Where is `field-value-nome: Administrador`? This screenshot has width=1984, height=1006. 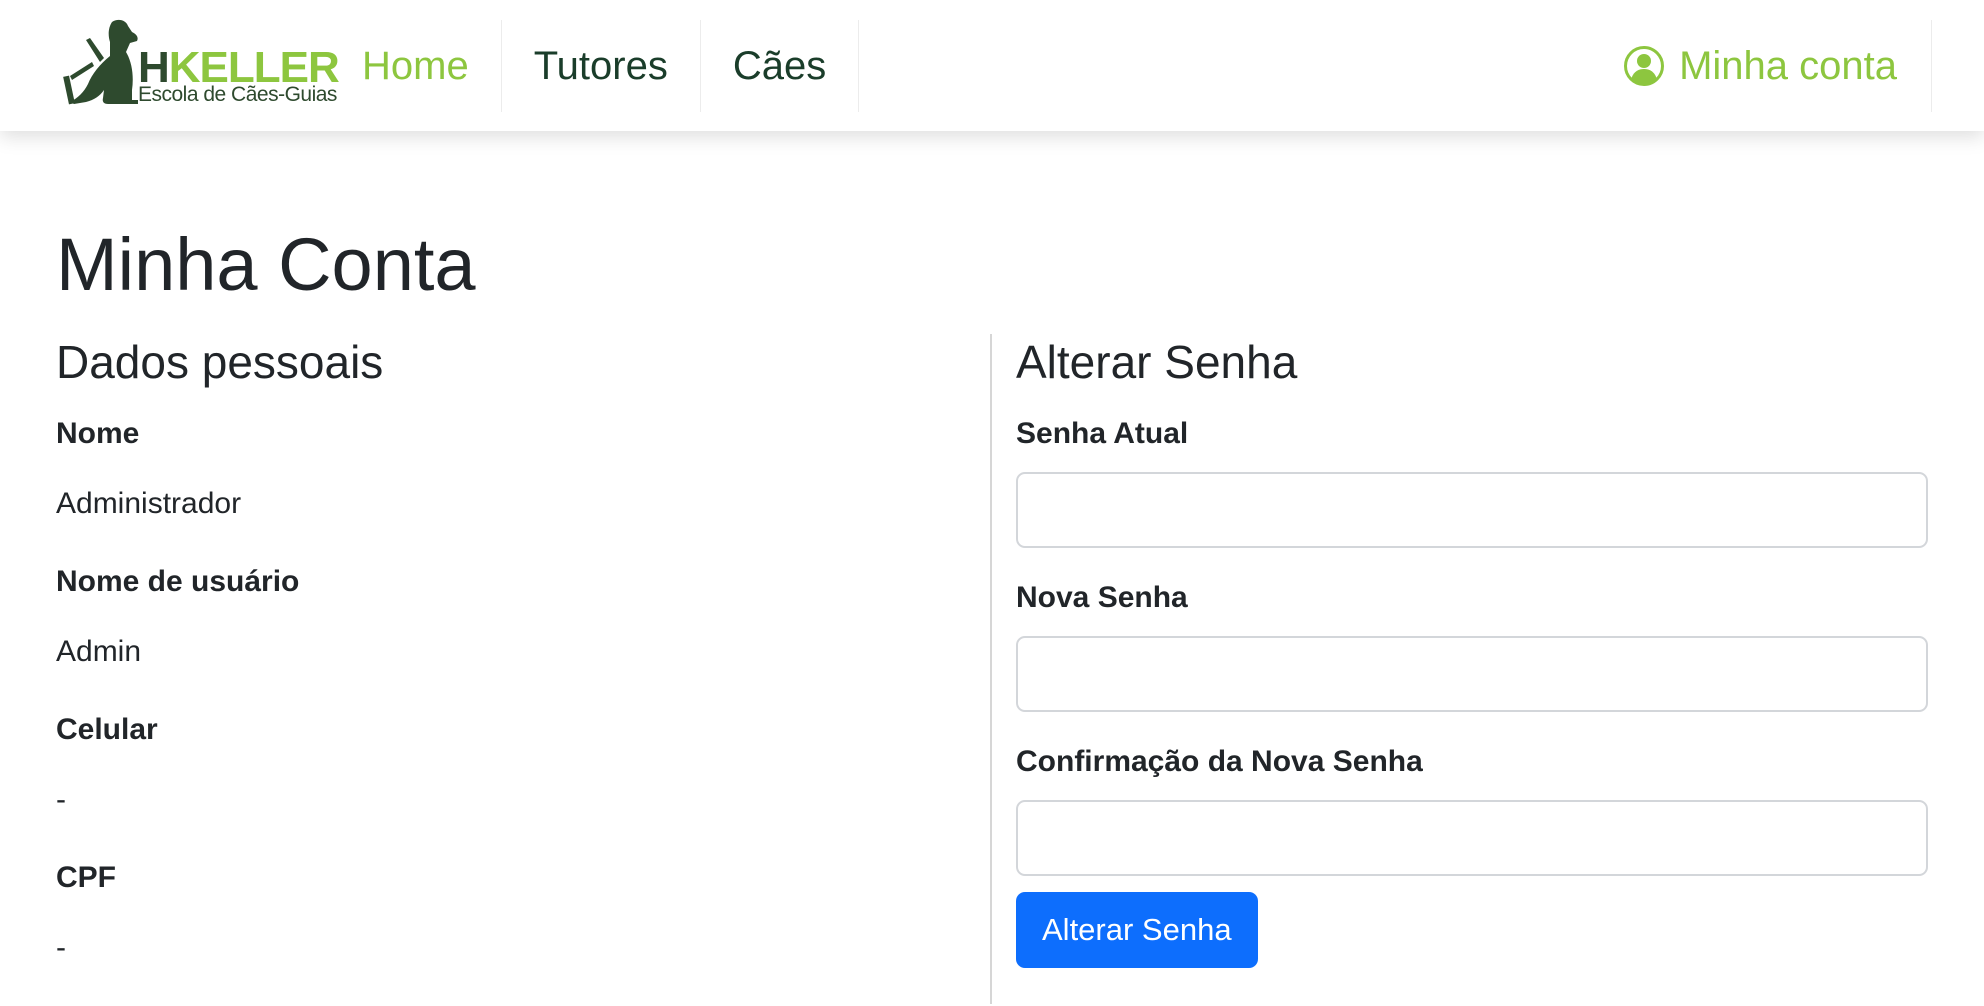 field-value-nome: Administrador is located at coordinates (149, 503).